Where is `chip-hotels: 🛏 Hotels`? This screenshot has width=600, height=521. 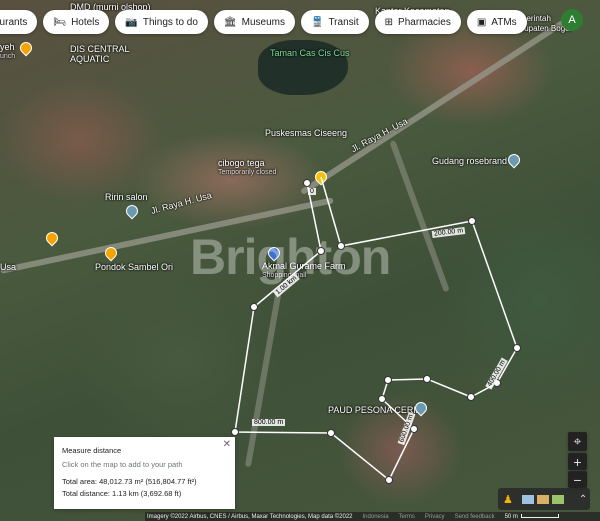 chip-hotels: 🛏 Hotels is located at coordinates (76, 22).